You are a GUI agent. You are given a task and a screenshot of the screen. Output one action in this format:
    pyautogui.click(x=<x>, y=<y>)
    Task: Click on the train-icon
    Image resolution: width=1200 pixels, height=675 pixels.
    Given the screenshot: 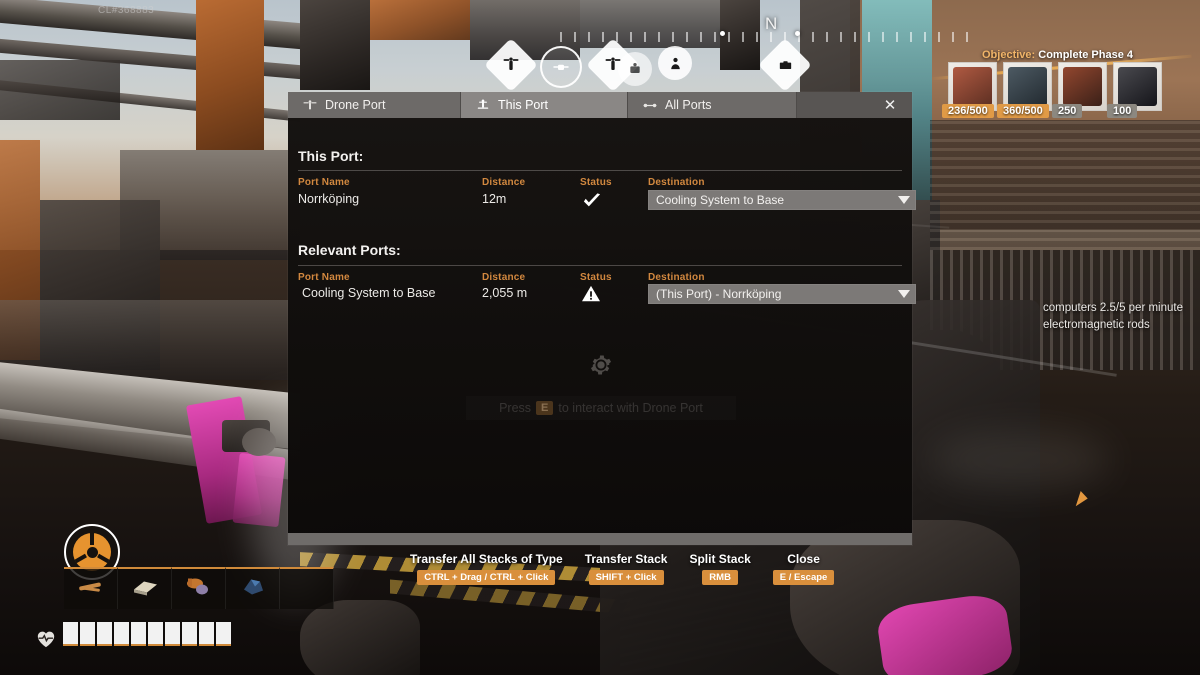 What is the action you would take?
    pyautogui.click(x=561, y=67)
    